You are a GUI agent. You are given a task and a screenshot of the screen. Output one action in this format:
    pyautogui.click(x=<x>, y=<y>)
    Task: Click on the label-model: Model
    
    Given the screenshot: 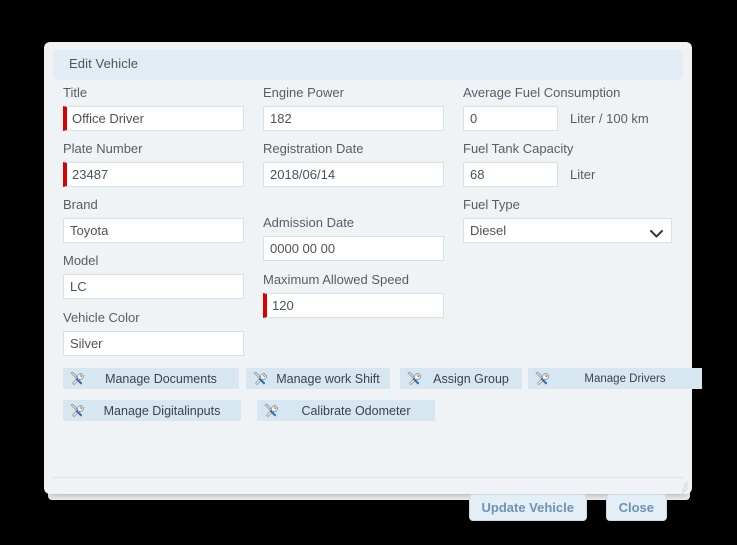 What is the action you would take?
    pyautogui.click(x=81, y=260)
    